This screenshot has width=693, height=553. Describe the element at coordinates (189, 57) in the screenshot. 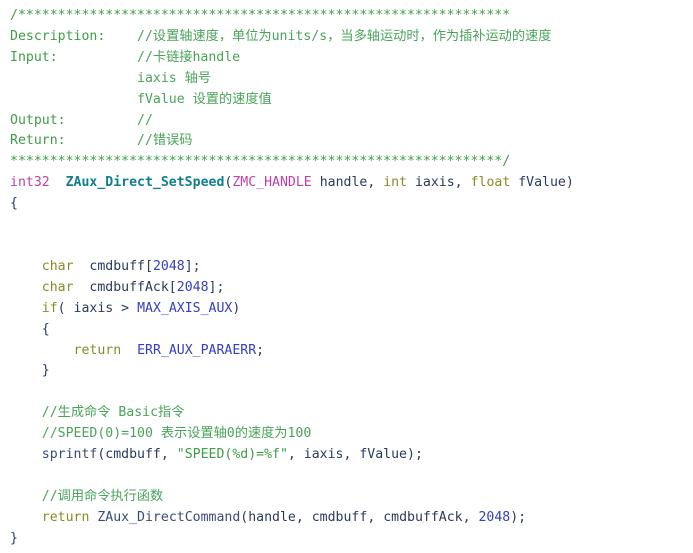

I see `code-token: //卡链接handle` at that location.